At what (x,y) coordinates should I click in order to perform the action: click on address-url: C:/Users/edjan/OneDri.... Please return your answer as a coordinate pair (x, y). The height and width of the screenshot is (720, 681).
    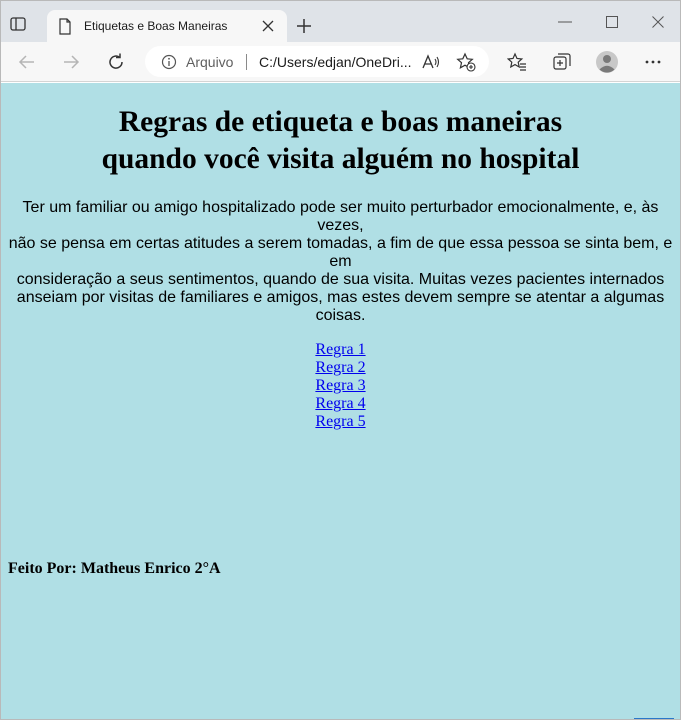
    Looking at the image, I should click on (335, 62).